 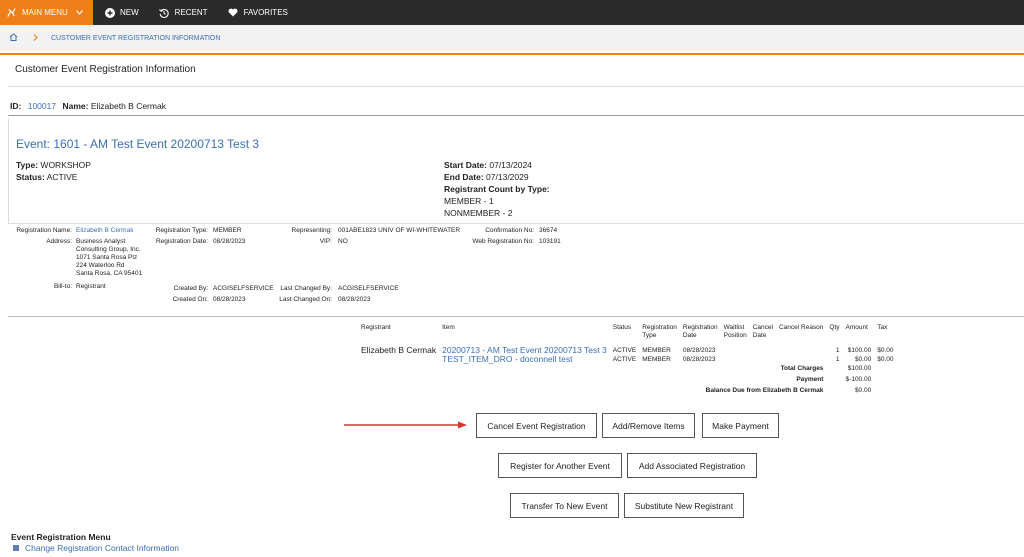 I want to click on add-remove-items-button: Add/Remove Items, so click(x=648, y=425).